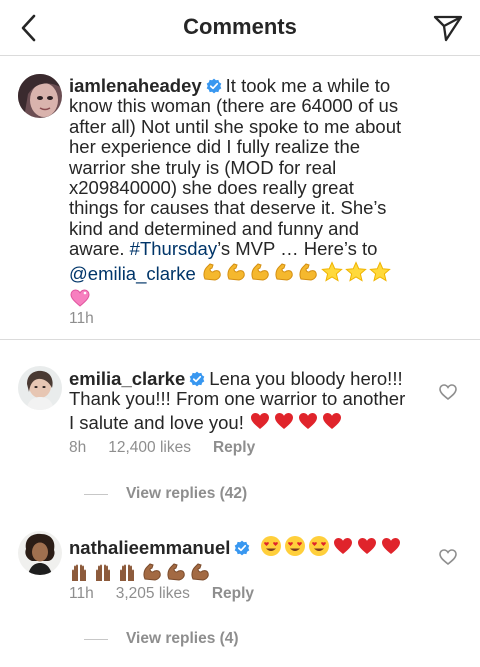 This screenshot has height=667, width=480. I want to click on avatar-emilia-clarke, so click(40, 388).